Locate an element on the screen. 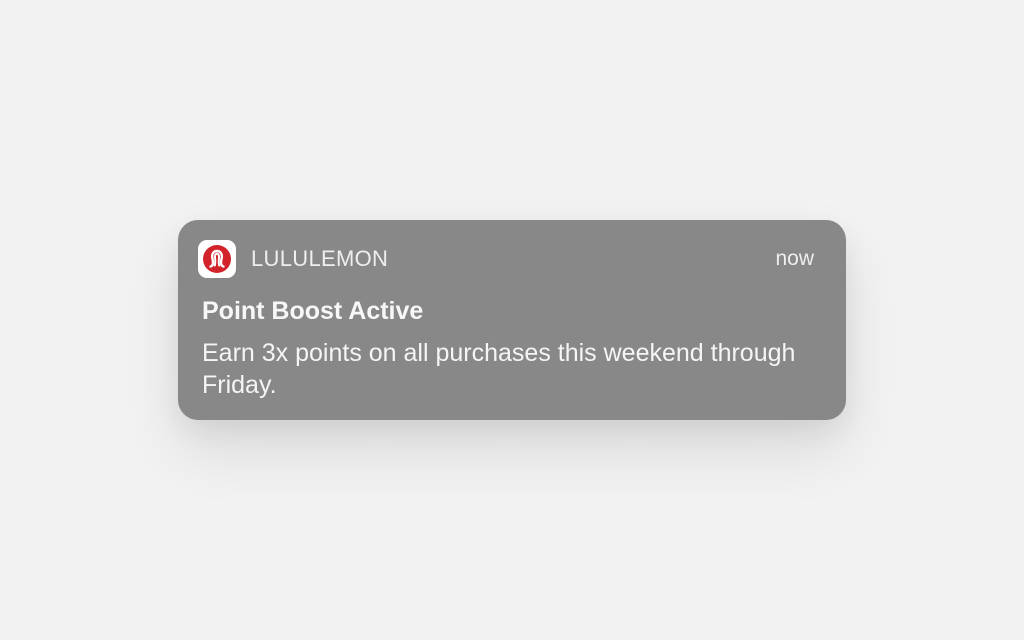  app-name: LULULEMON is located at coordinates (320, 258).